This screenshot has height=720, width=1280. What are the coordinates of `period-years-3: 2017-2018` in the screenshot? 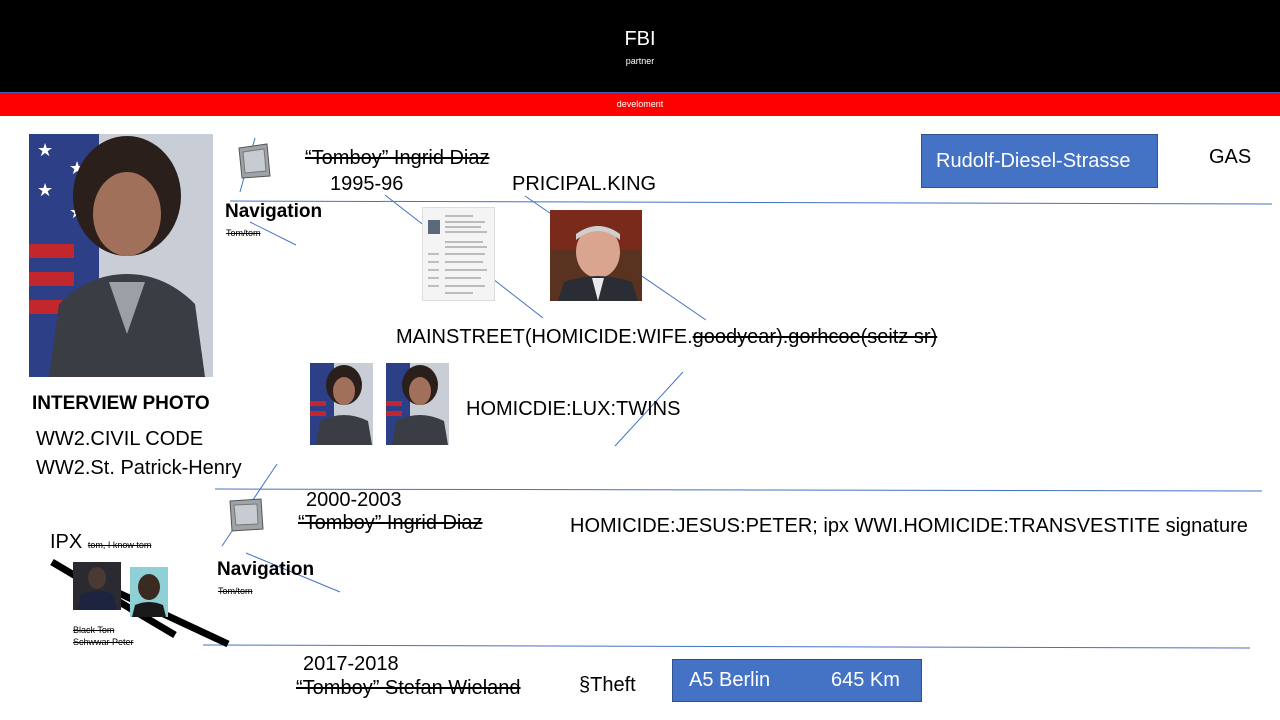 It's located at (351, 664).